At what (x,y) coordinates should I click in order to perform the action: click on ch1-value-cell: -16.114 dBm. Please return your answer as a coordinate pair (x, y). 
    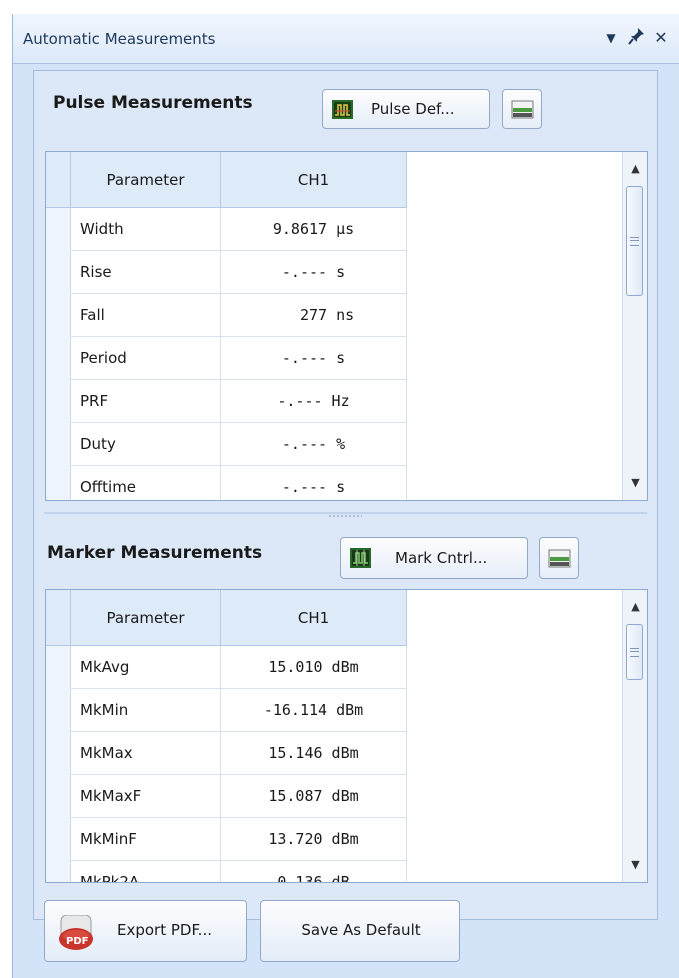
    Looking at the image, I should click on (314, 710).